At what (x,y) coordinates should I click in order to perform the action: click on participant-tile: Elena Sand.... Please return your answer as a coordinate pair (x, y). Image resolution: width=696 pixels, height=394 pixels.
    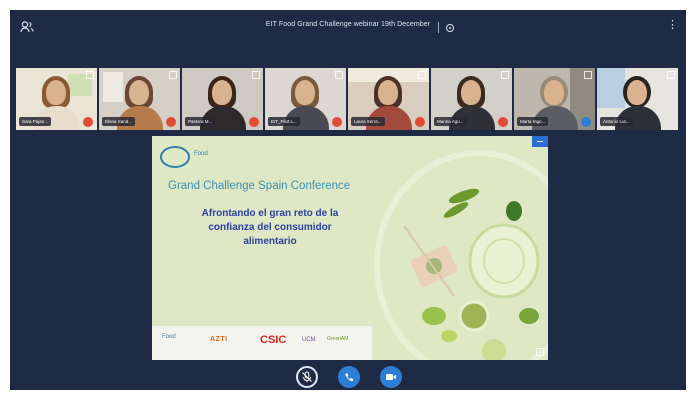
    Looking at the image, I should click on (139, 99).